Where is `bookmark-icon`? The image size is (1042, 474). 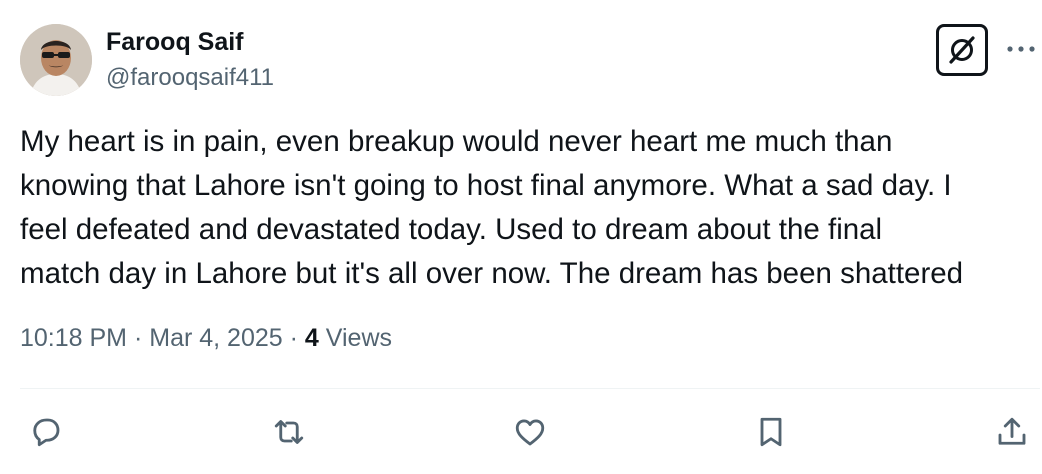 bookmark-icon is located at coordinates (771, 432).